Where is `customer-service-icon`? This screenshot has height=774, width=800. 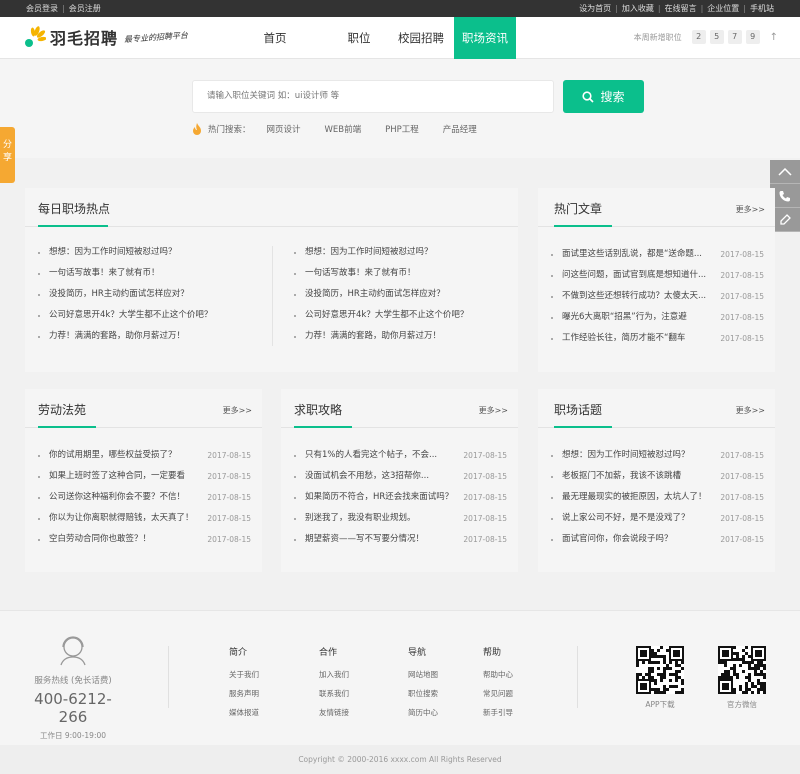
customer-service-icon is located at coordinates (73, 651).